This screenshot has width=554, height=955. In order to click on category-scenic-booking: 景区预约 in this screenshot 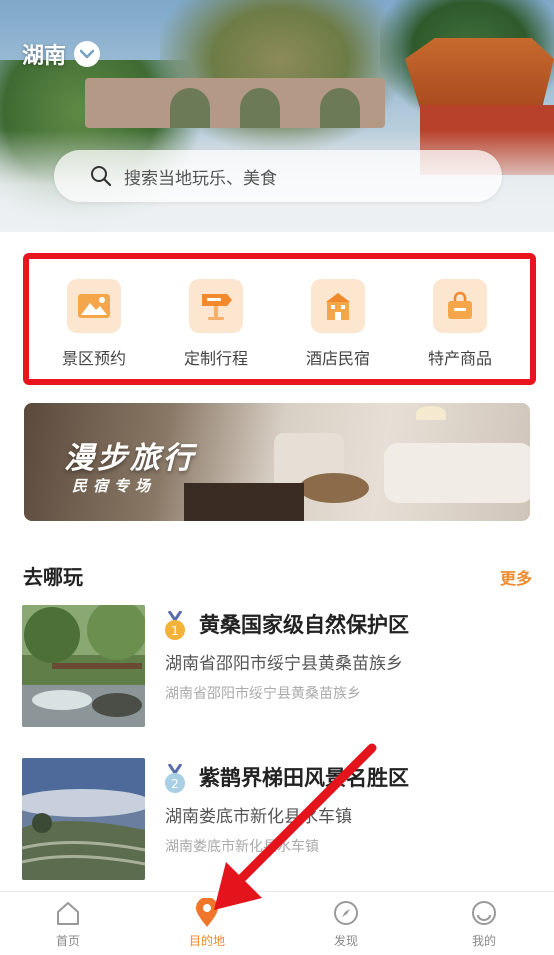, I will do `click(94, 324)`.